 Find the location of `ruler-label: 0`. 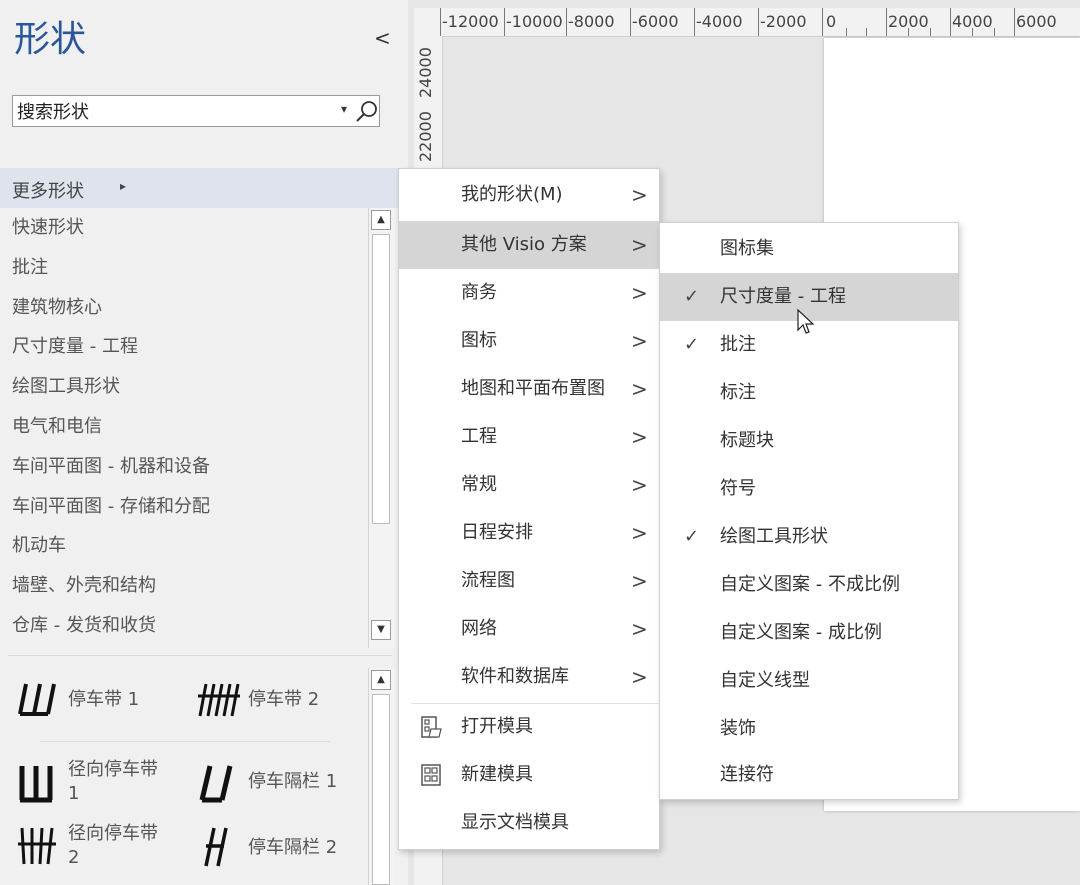

ruler-label: 0 is located at coordinates (831, 21).